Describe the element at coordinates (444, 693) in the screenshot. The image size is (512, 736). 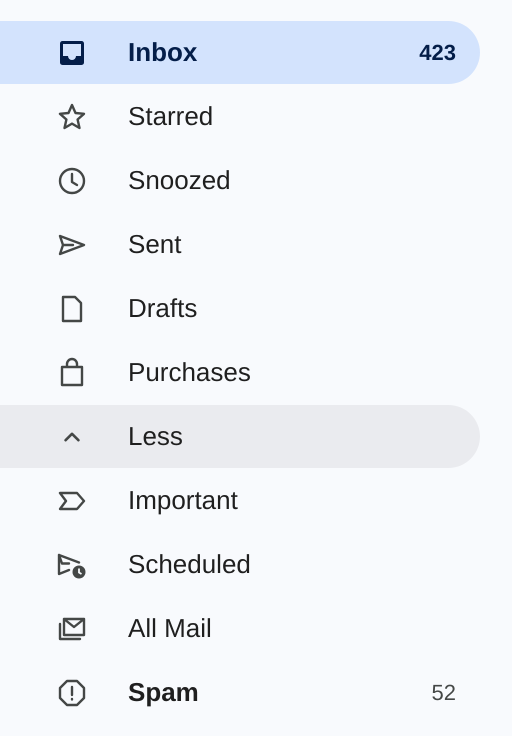
I see `unread-count: 52` at that location.